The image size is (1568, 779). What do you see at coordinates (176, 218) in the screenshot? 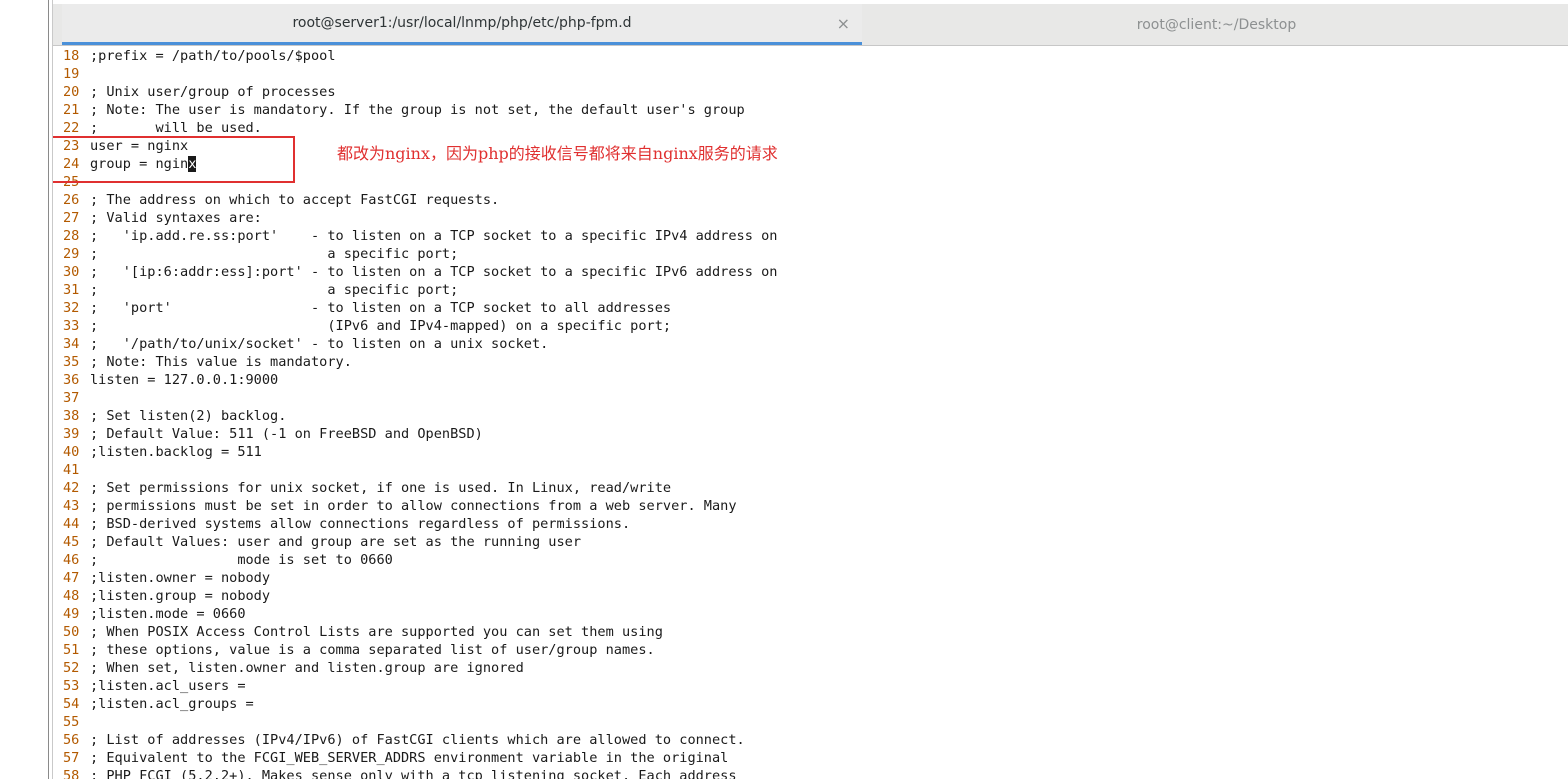
I see `line-text: ; Valid syntaxes are:` at bounding box center [176, 218].